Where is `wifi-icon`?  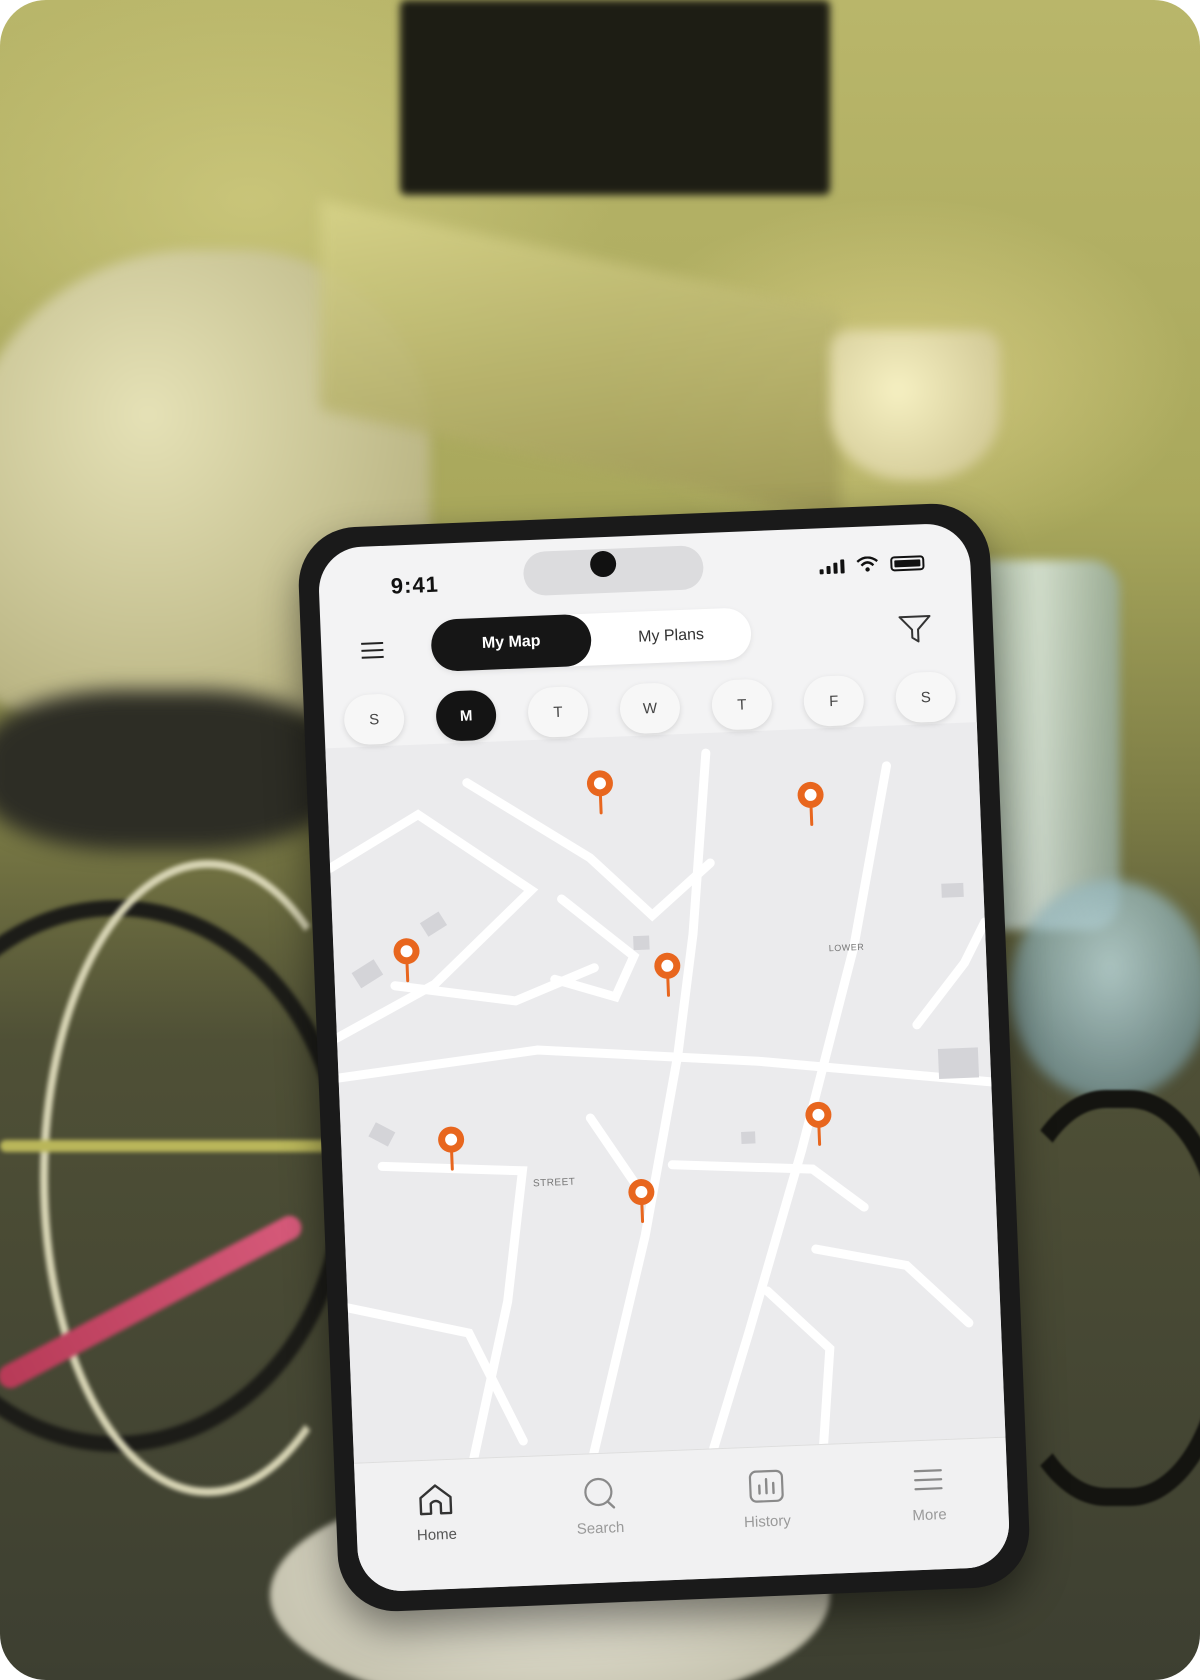 wifi-icon is located at coordinates (867, 564).